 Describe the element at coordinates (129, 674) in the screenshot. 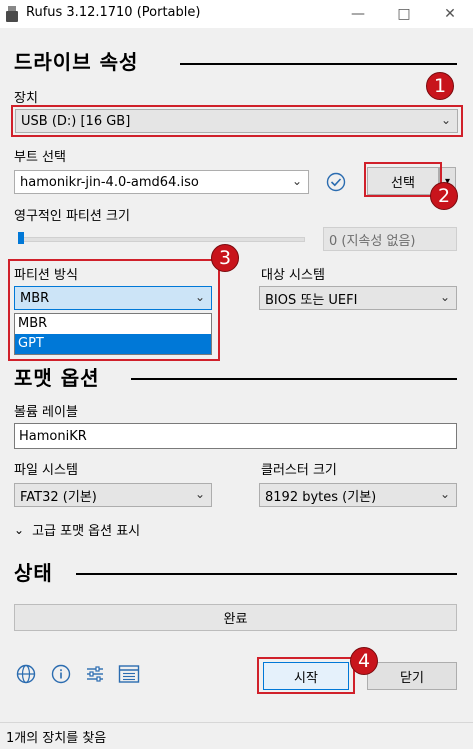

I see `log-list-icon` at that location.